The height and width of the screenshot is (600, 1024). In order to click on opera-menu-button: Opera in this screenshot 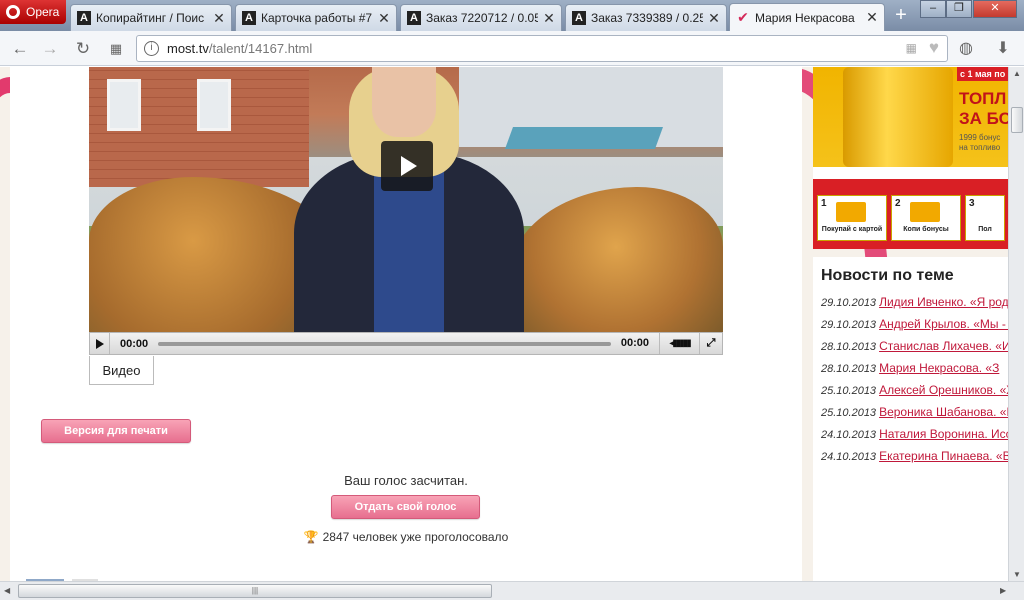, I will do `click(33, 12)`.